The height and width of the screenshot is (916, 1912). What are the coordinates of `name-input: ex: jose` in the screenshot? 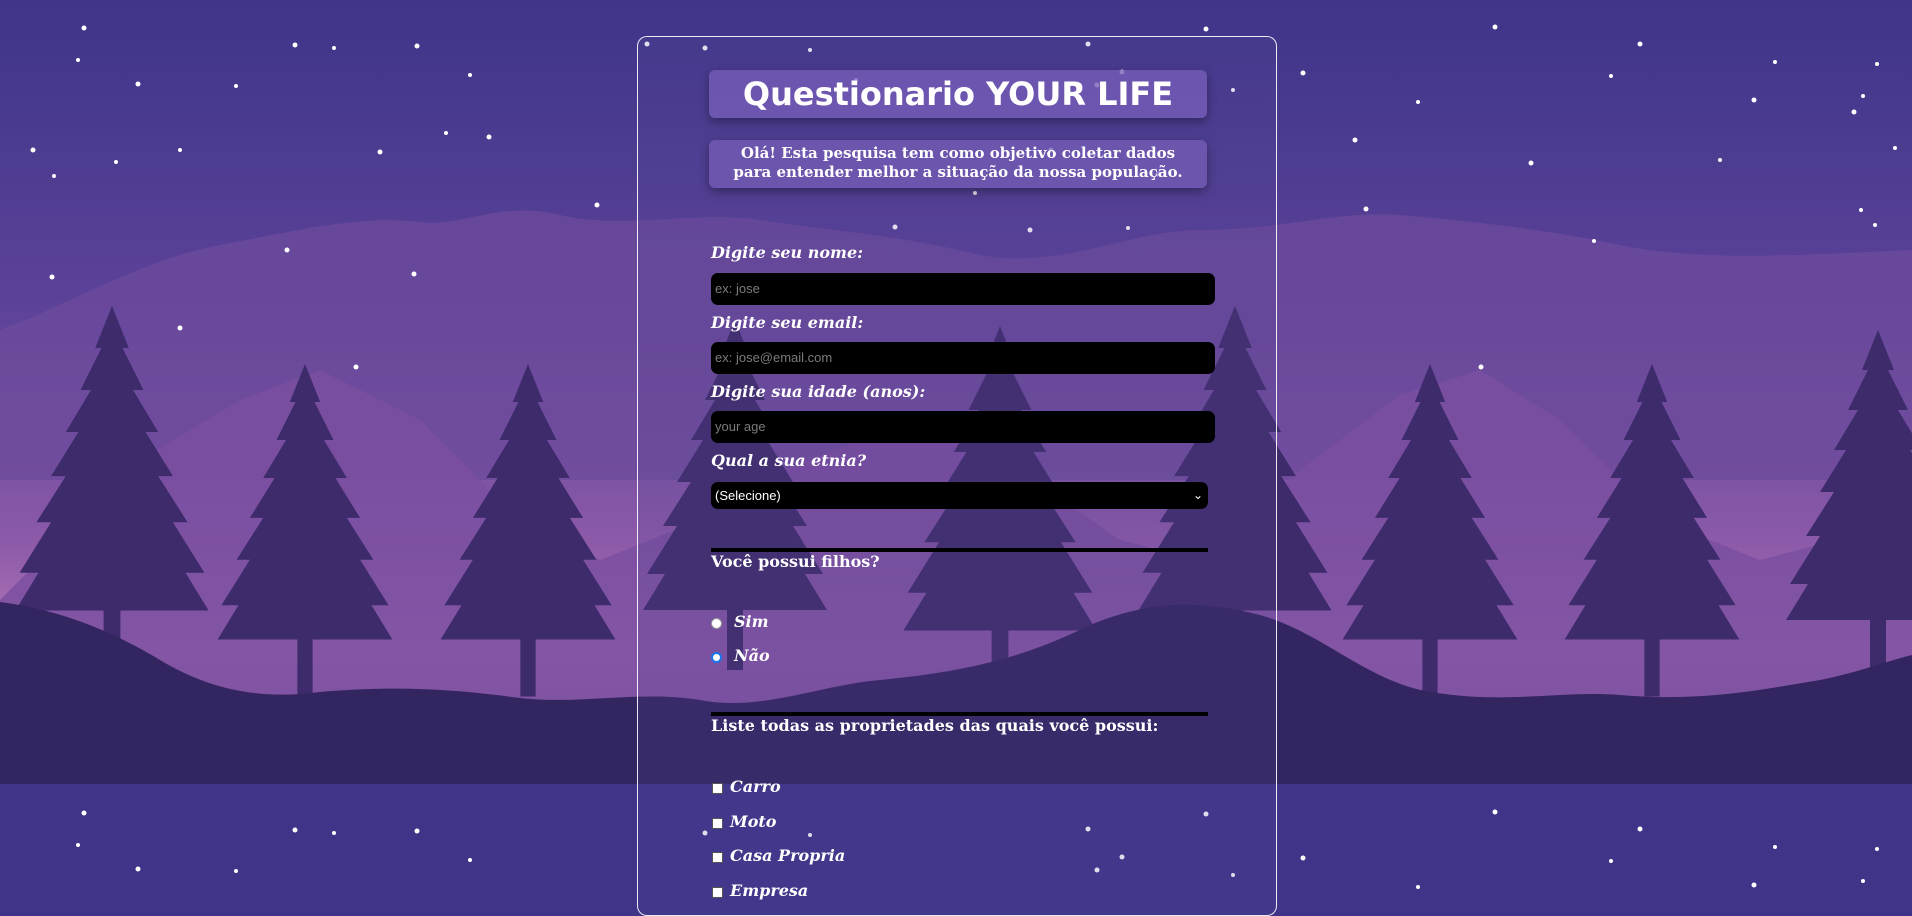 It's located at (963, 289).